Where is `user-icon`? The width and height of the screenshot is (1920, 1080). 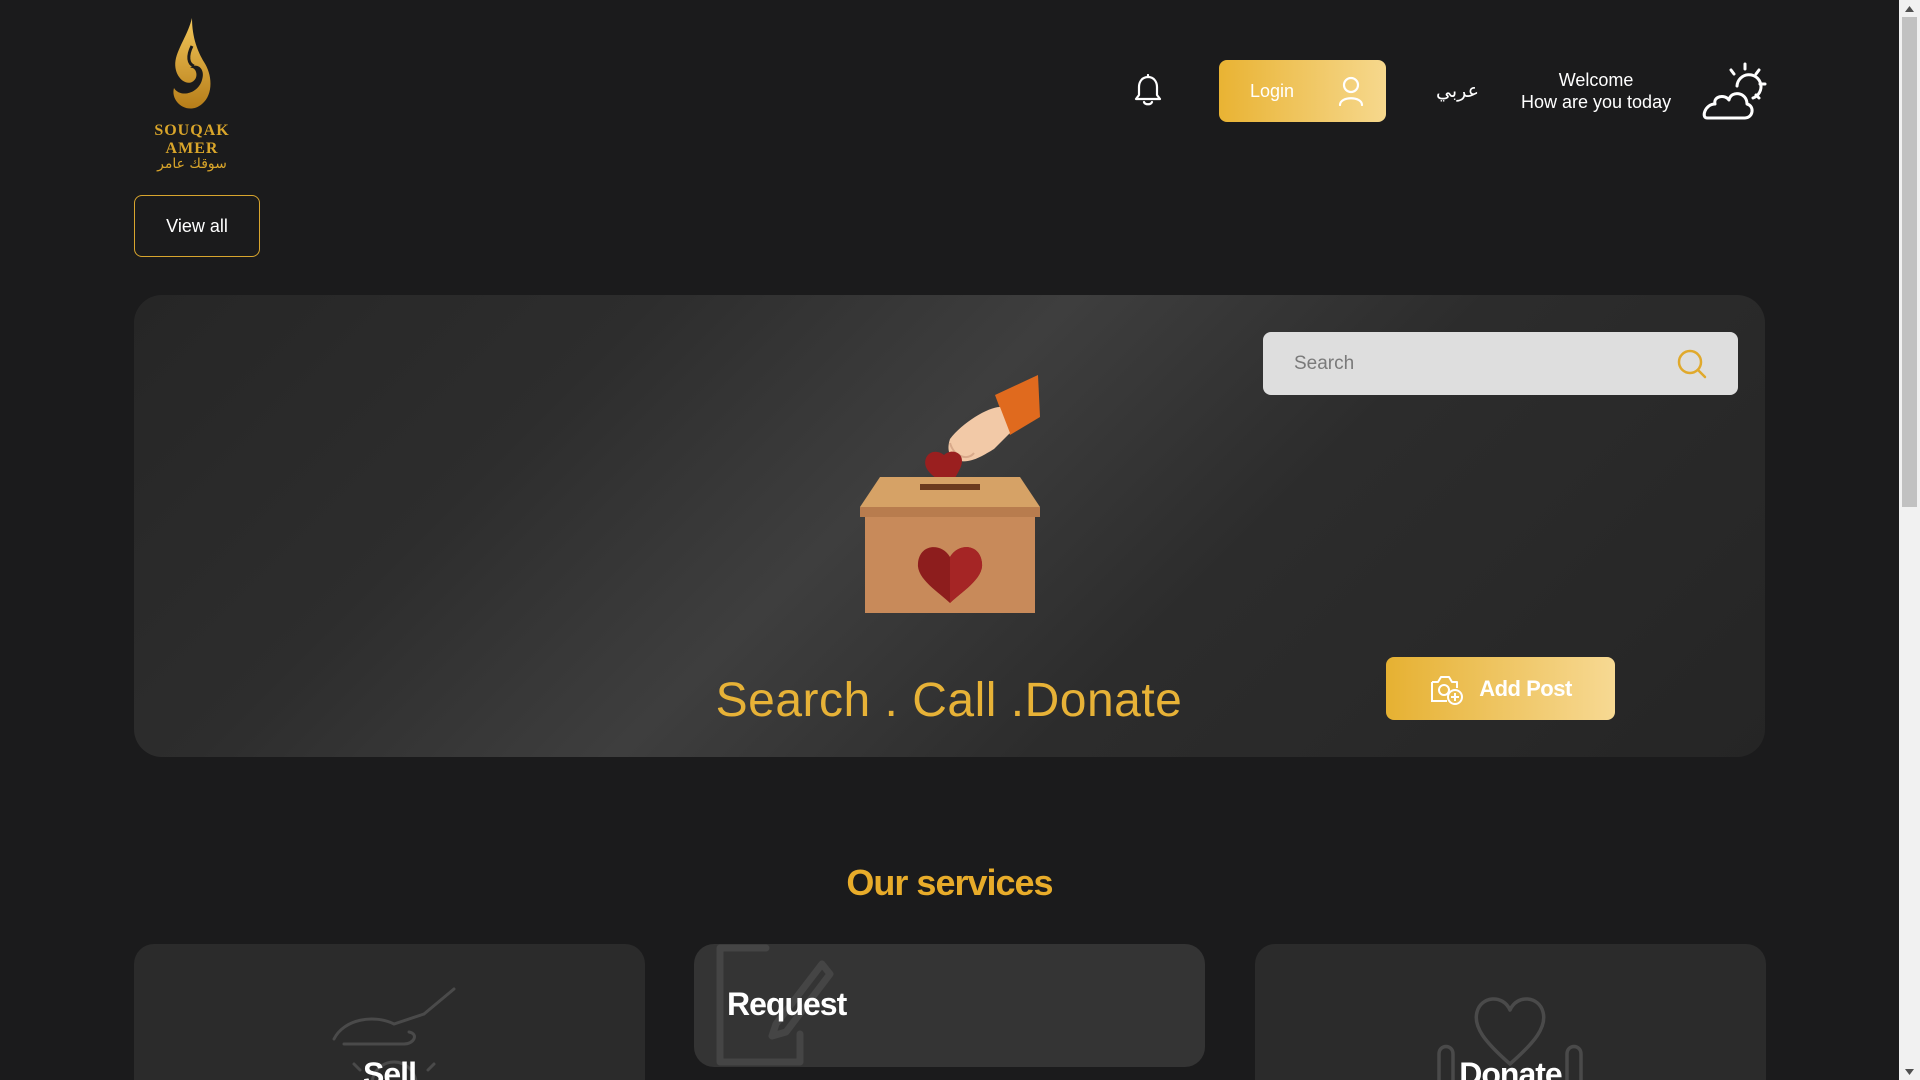 user-icon is located at coordinates (1351, 91).